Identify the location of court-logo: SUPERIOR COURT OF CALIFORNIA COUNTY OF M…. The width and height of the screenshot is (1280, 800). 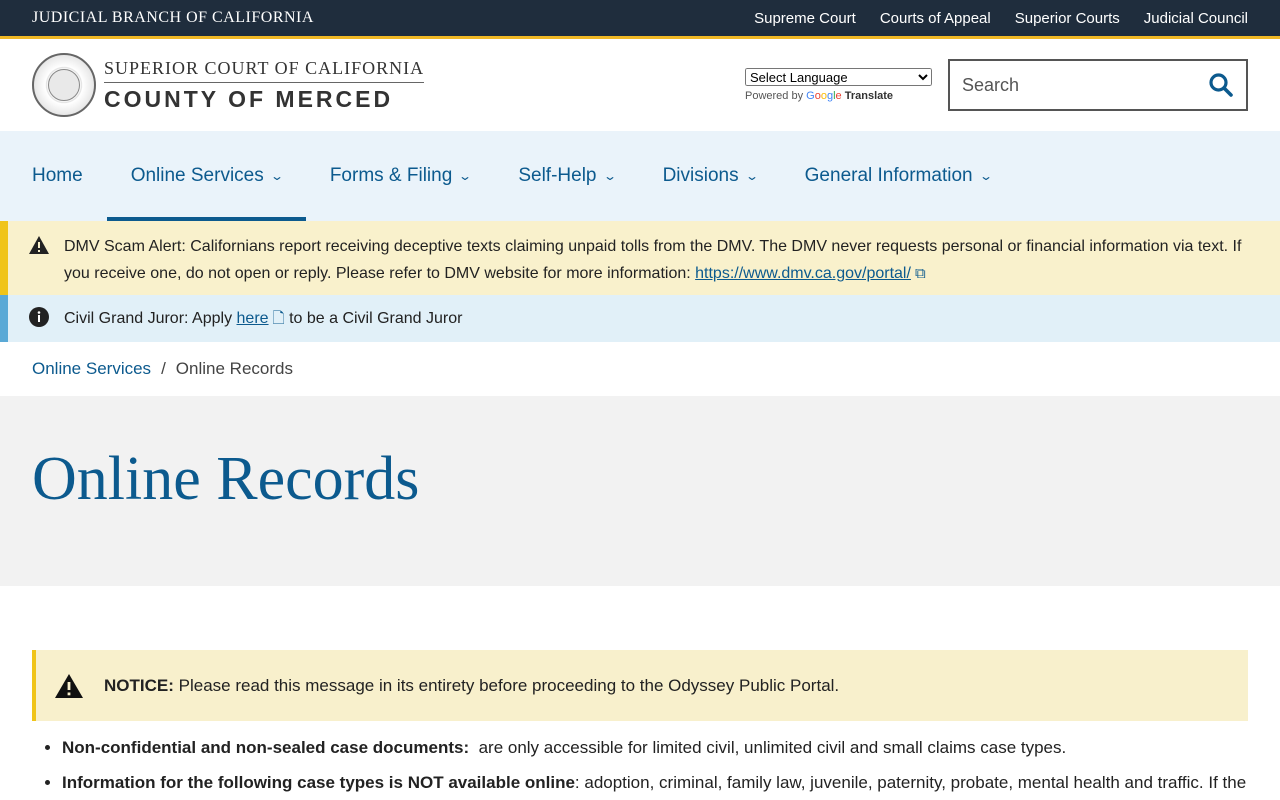
(228, 85).